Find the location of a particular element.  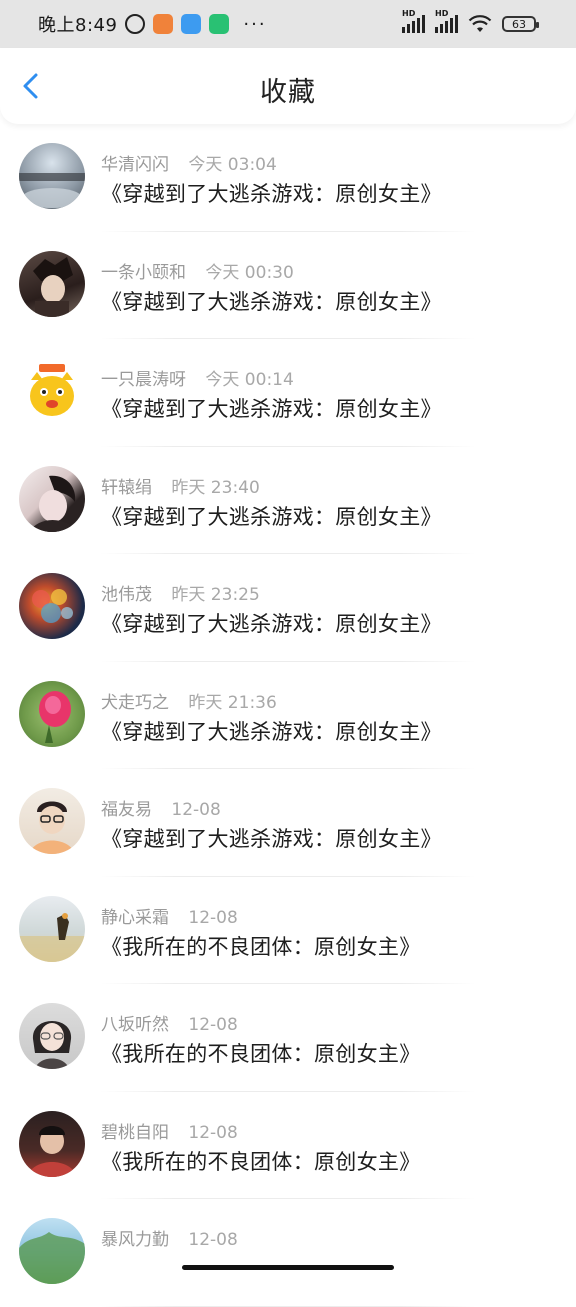

cloud-notification-icon is located at coordinates (191, 24).